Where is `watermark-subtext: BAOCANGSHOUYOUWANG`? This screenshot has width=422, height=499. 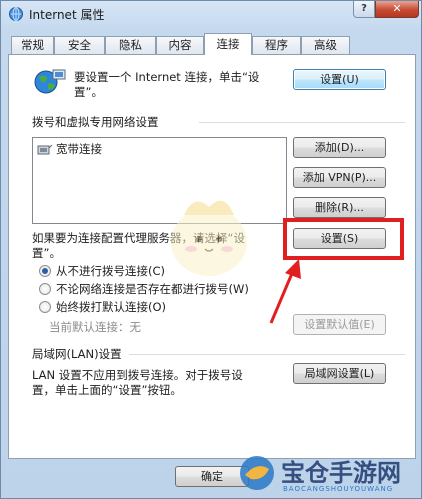 watermark-subtext: BAOCANGSHOUYOUWANG is located at coordinates (338, 489).